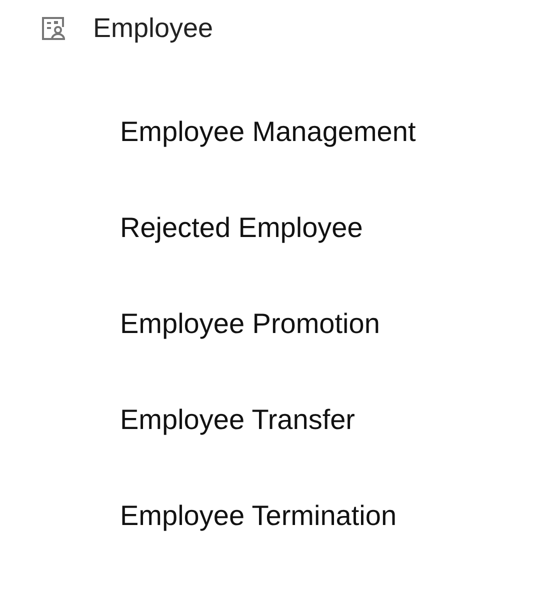  Describe the element at coordinates (329, 420) in the screenshot. I see `menu-item: Employee Transfer` at that location.